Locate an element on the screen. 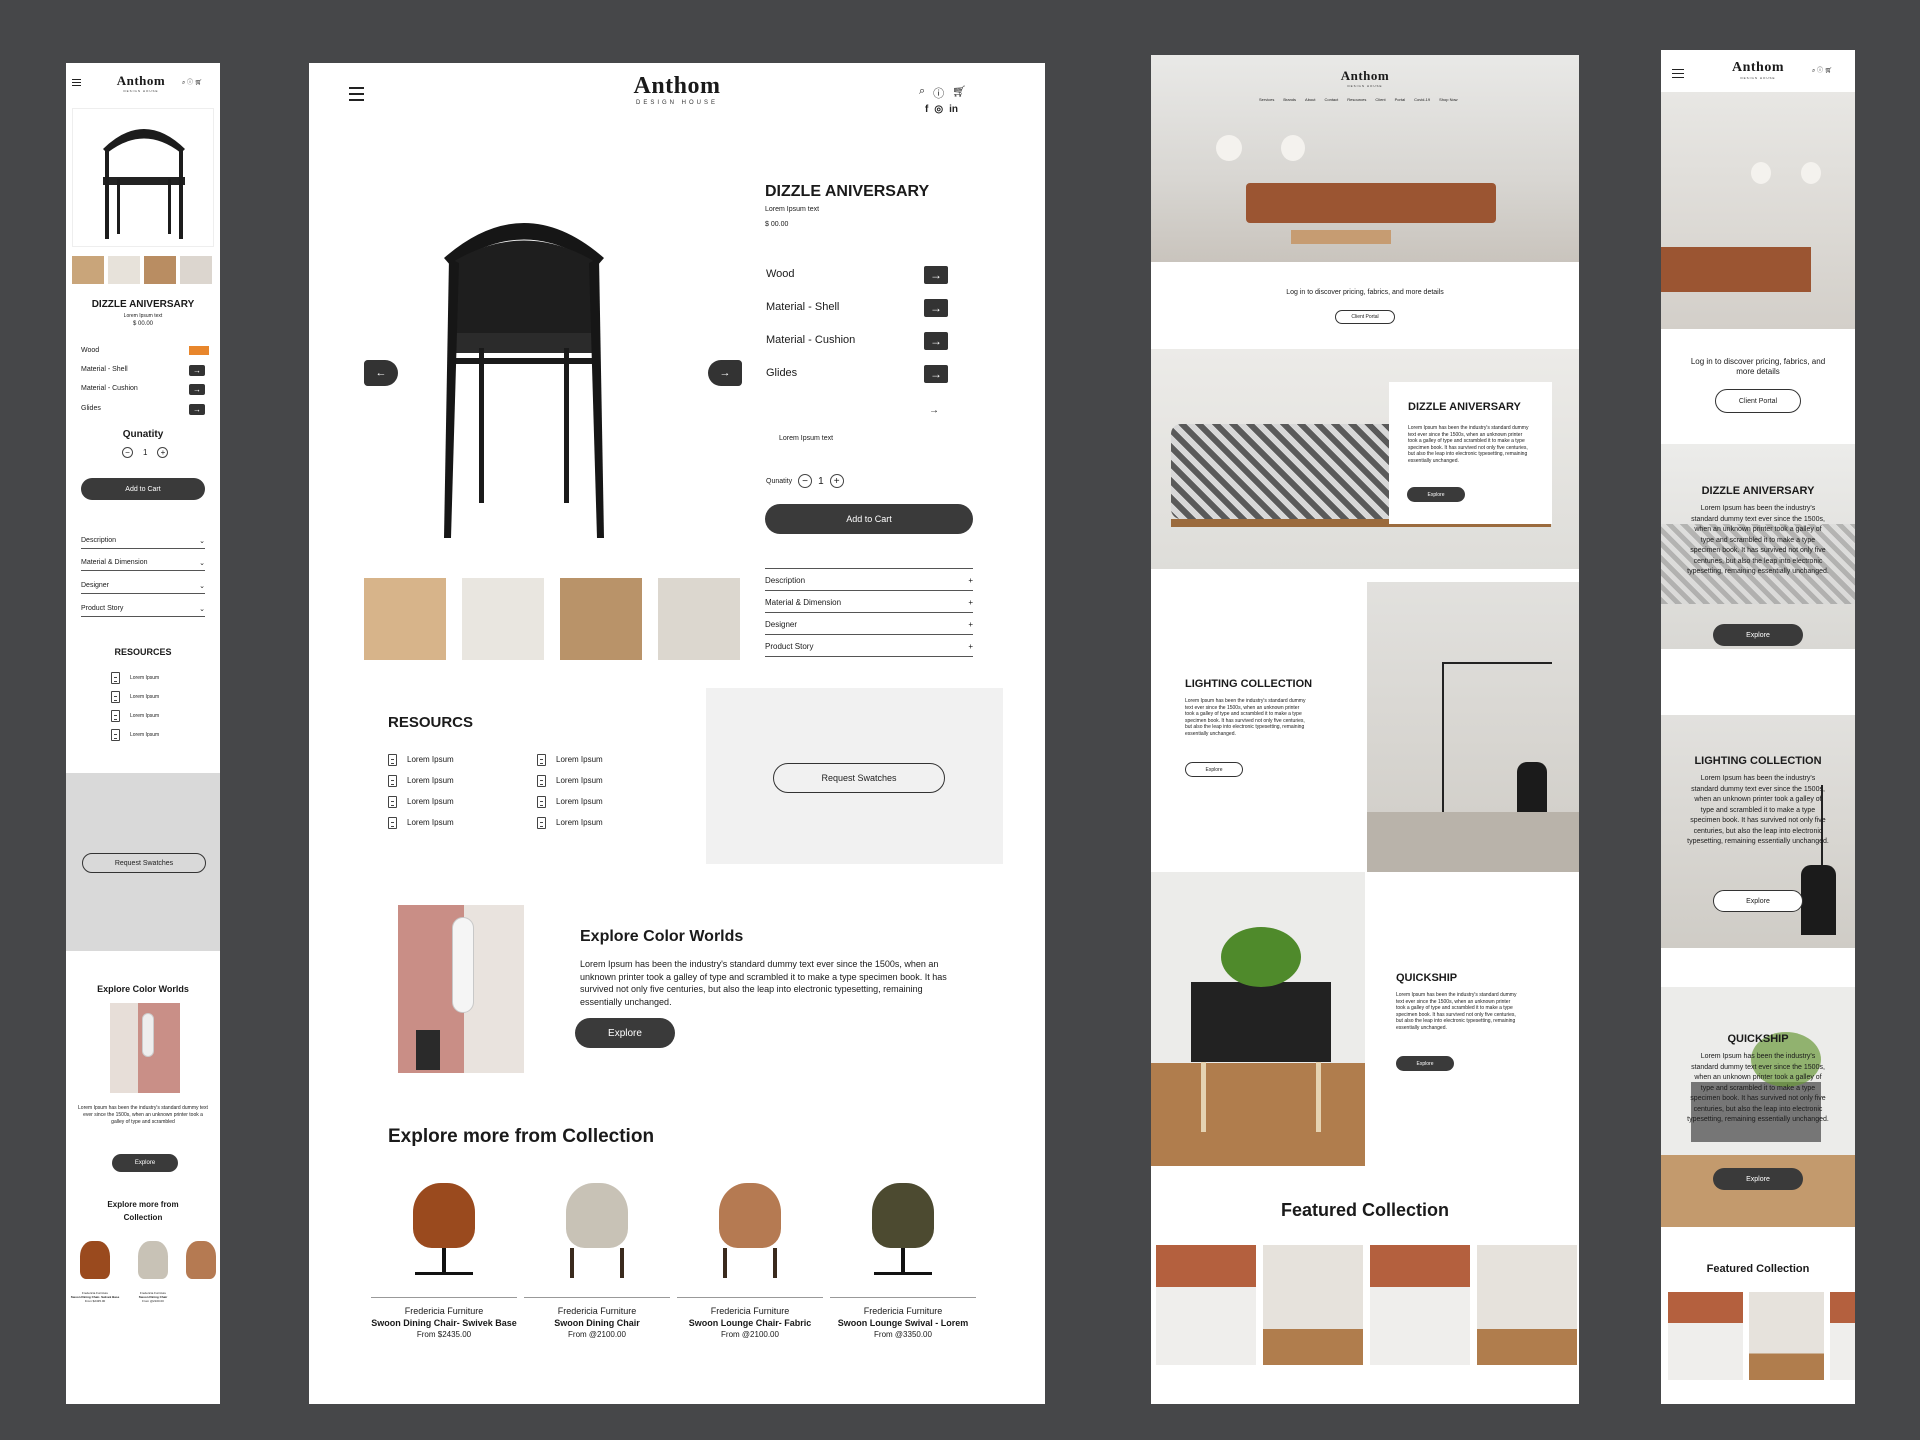 The image size is (1920, 1440). accordion-description: Description ⌄ is located at coordinates (143, 541).